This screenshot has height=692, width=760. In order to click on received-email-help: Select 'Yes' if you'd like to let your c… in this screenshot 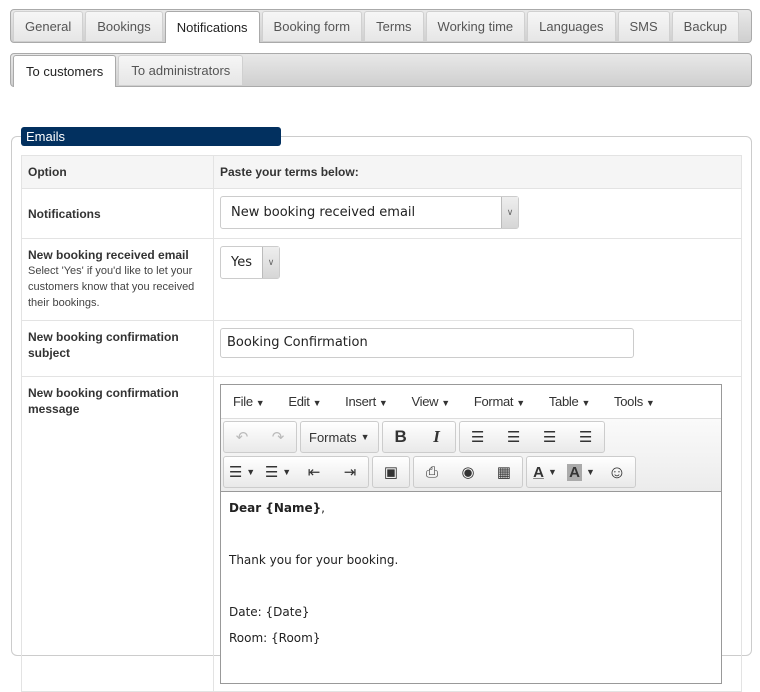, I will do `click(111, 287)`.